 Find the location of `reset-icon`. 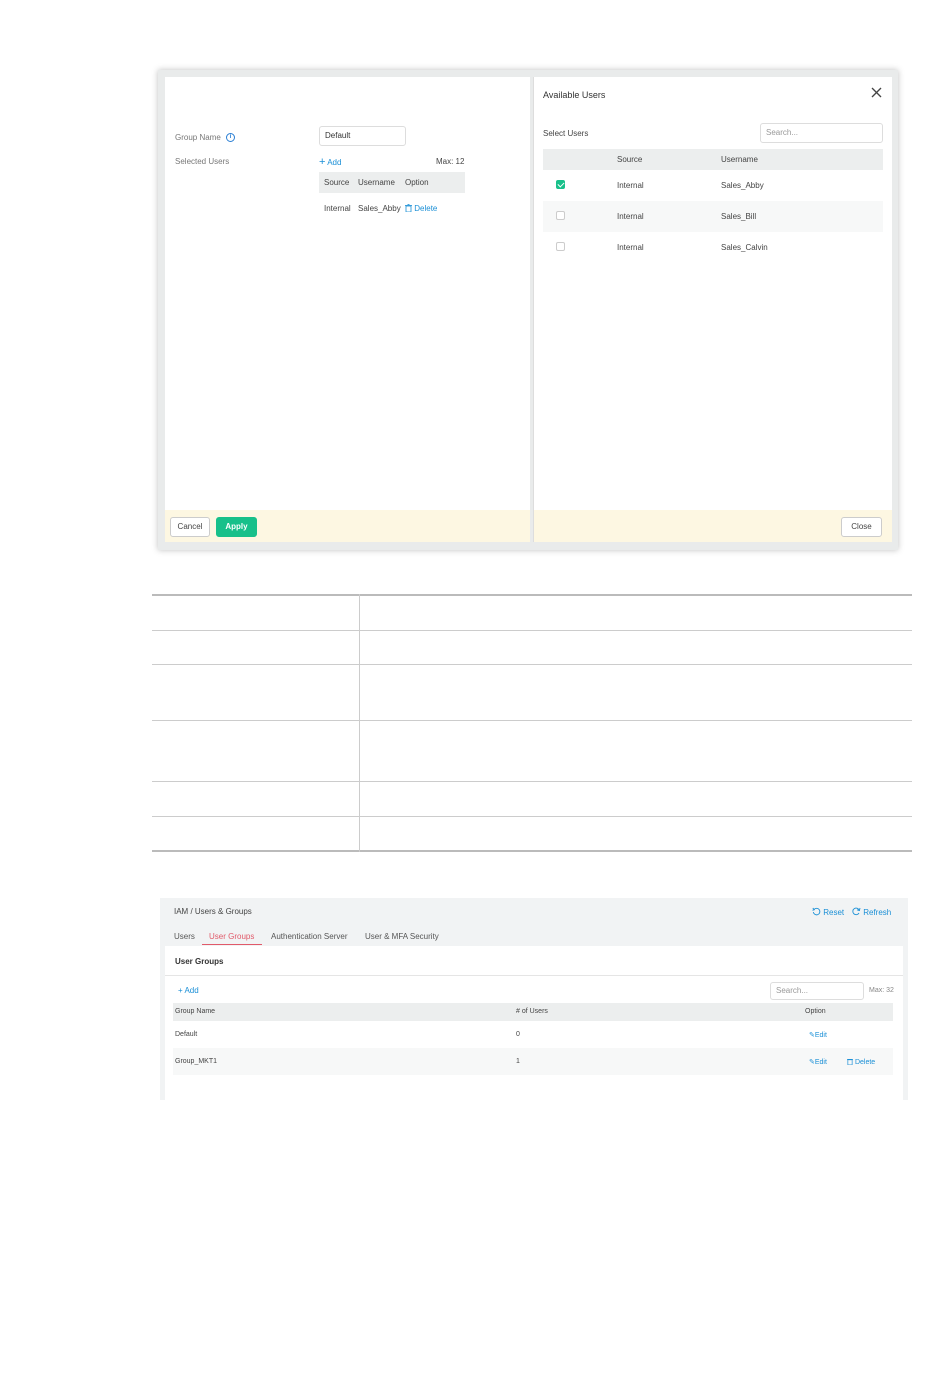

reset-icon is located at coordinates (816, 911).